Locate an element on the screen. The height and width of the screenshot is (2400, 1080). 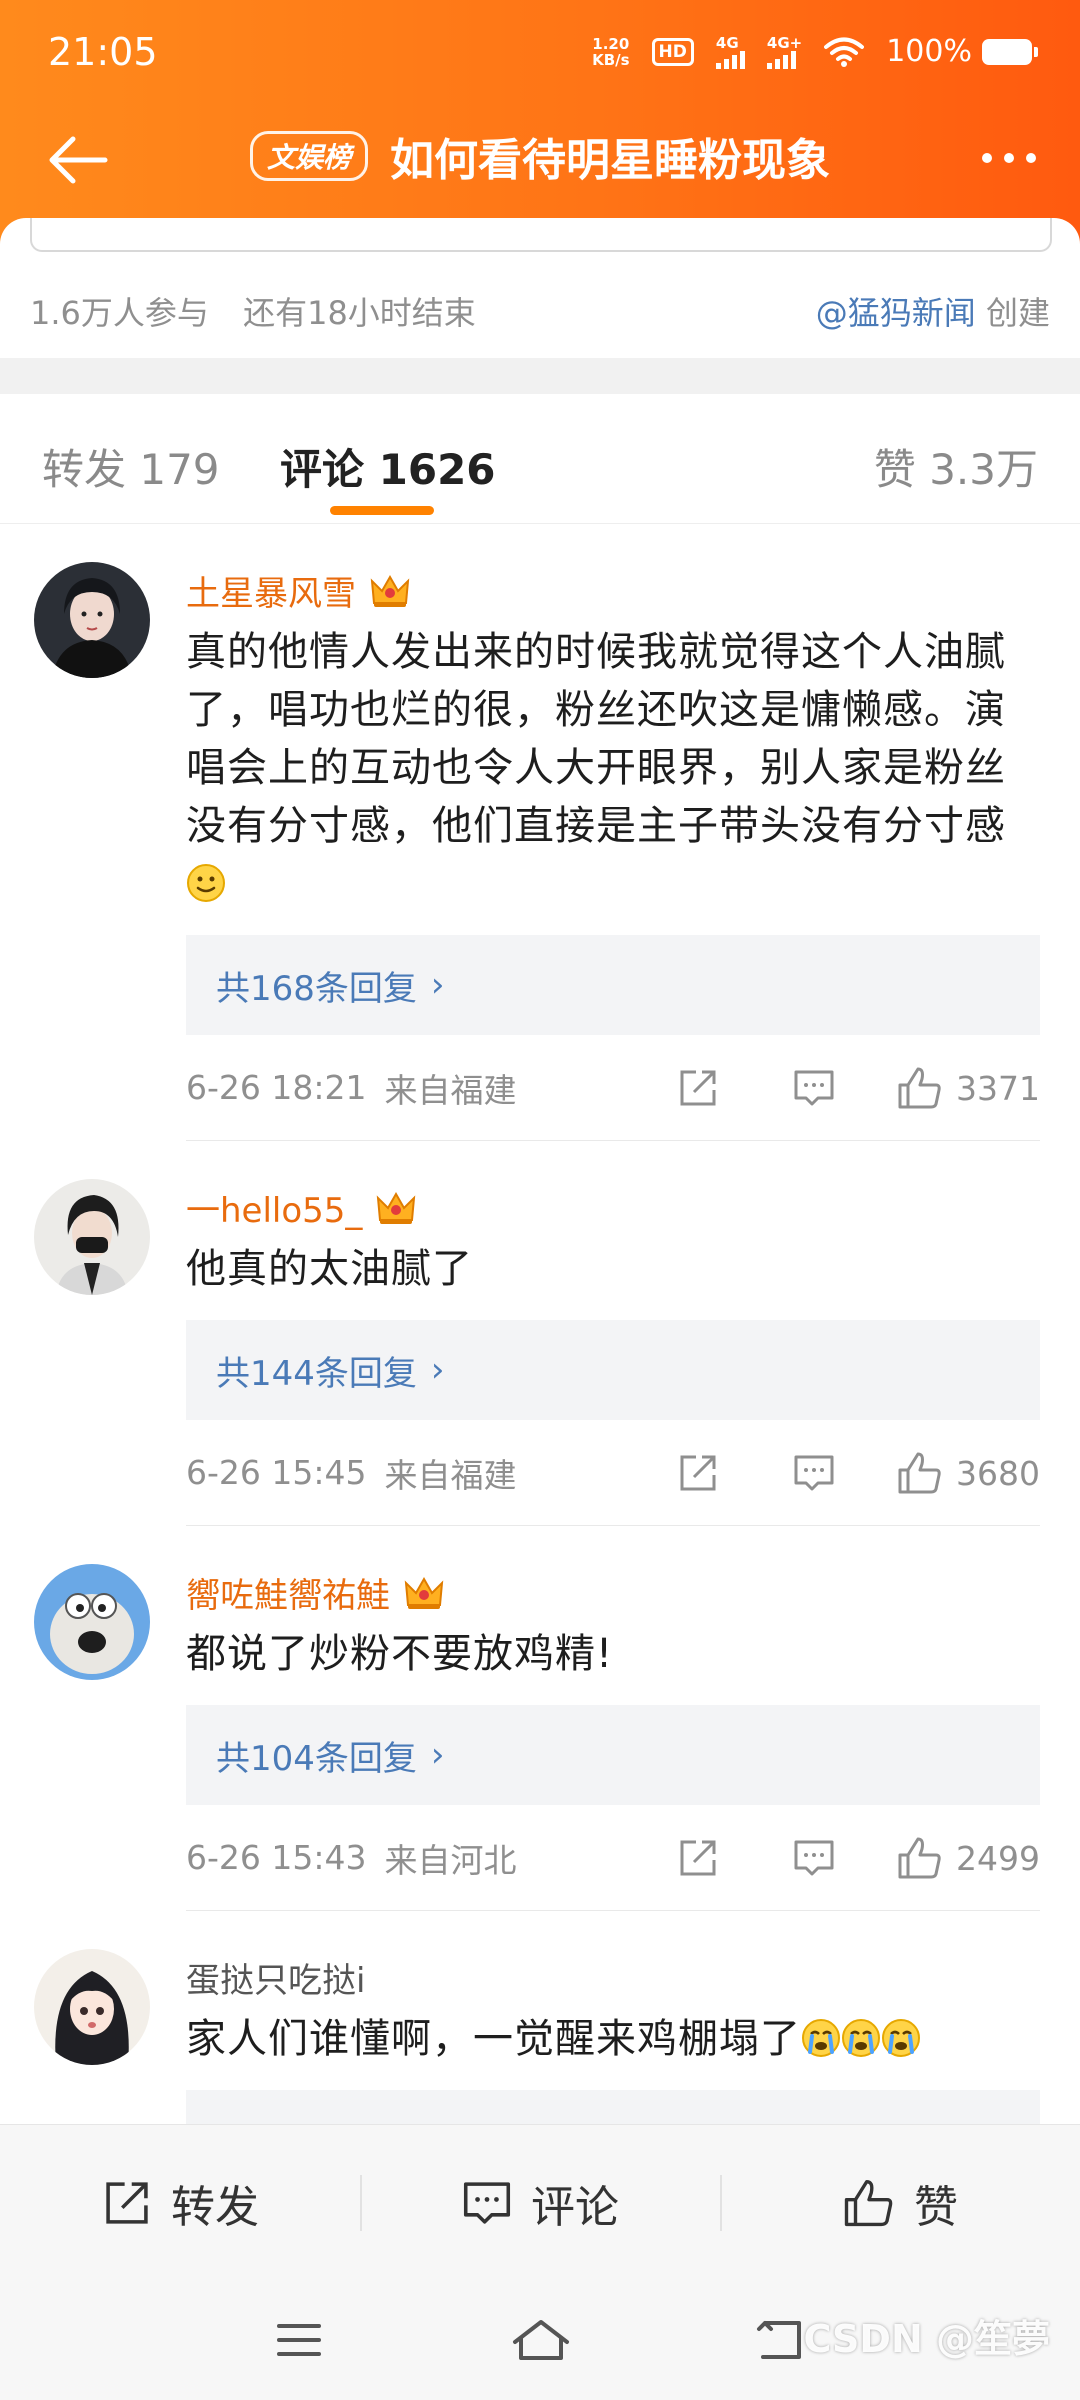
comment-text: 家人们谁懂啊，一觉醒来鸡棚塌了 is located at coordinates (613, 2039).